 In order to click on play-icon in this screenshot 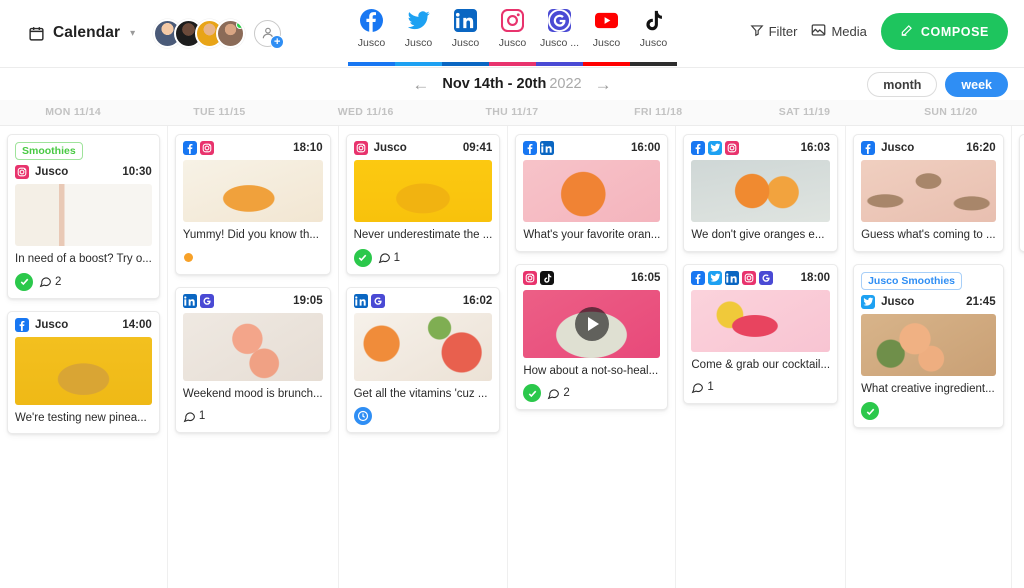, I will do `click(591, 323)`.